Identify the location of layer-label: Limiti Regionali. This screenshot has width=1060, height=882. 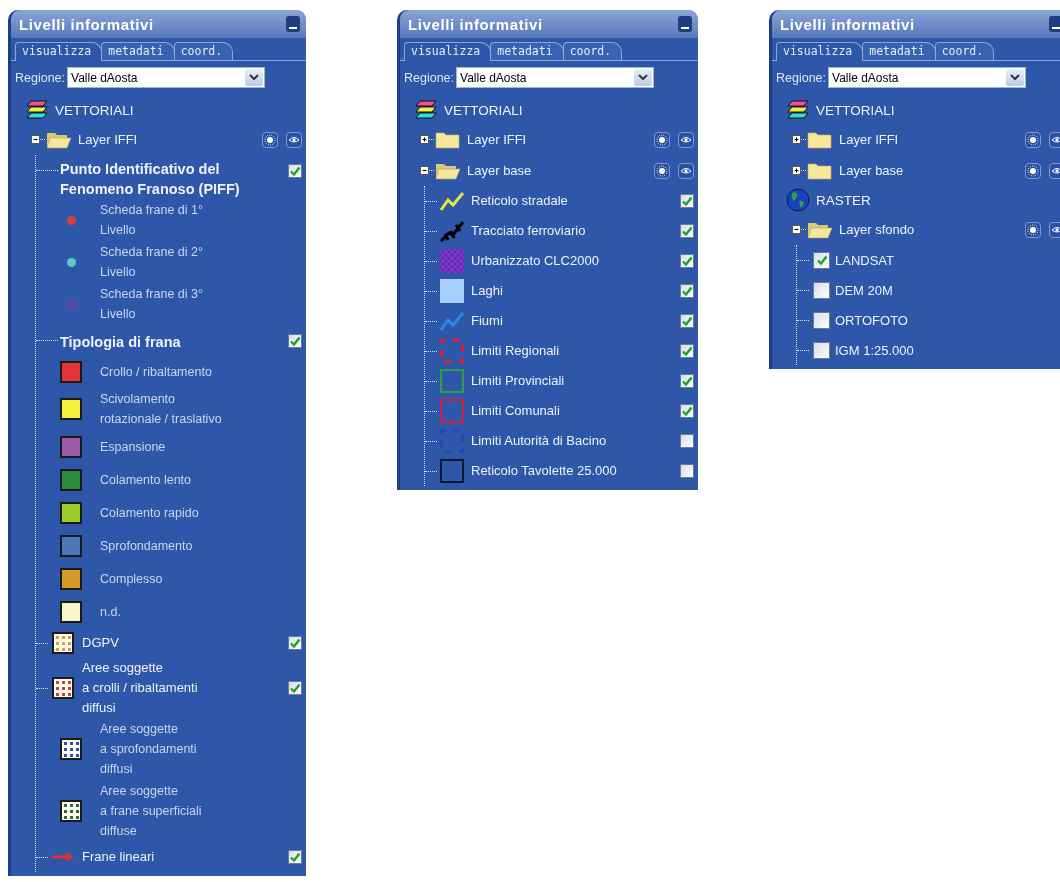
(516, 351).